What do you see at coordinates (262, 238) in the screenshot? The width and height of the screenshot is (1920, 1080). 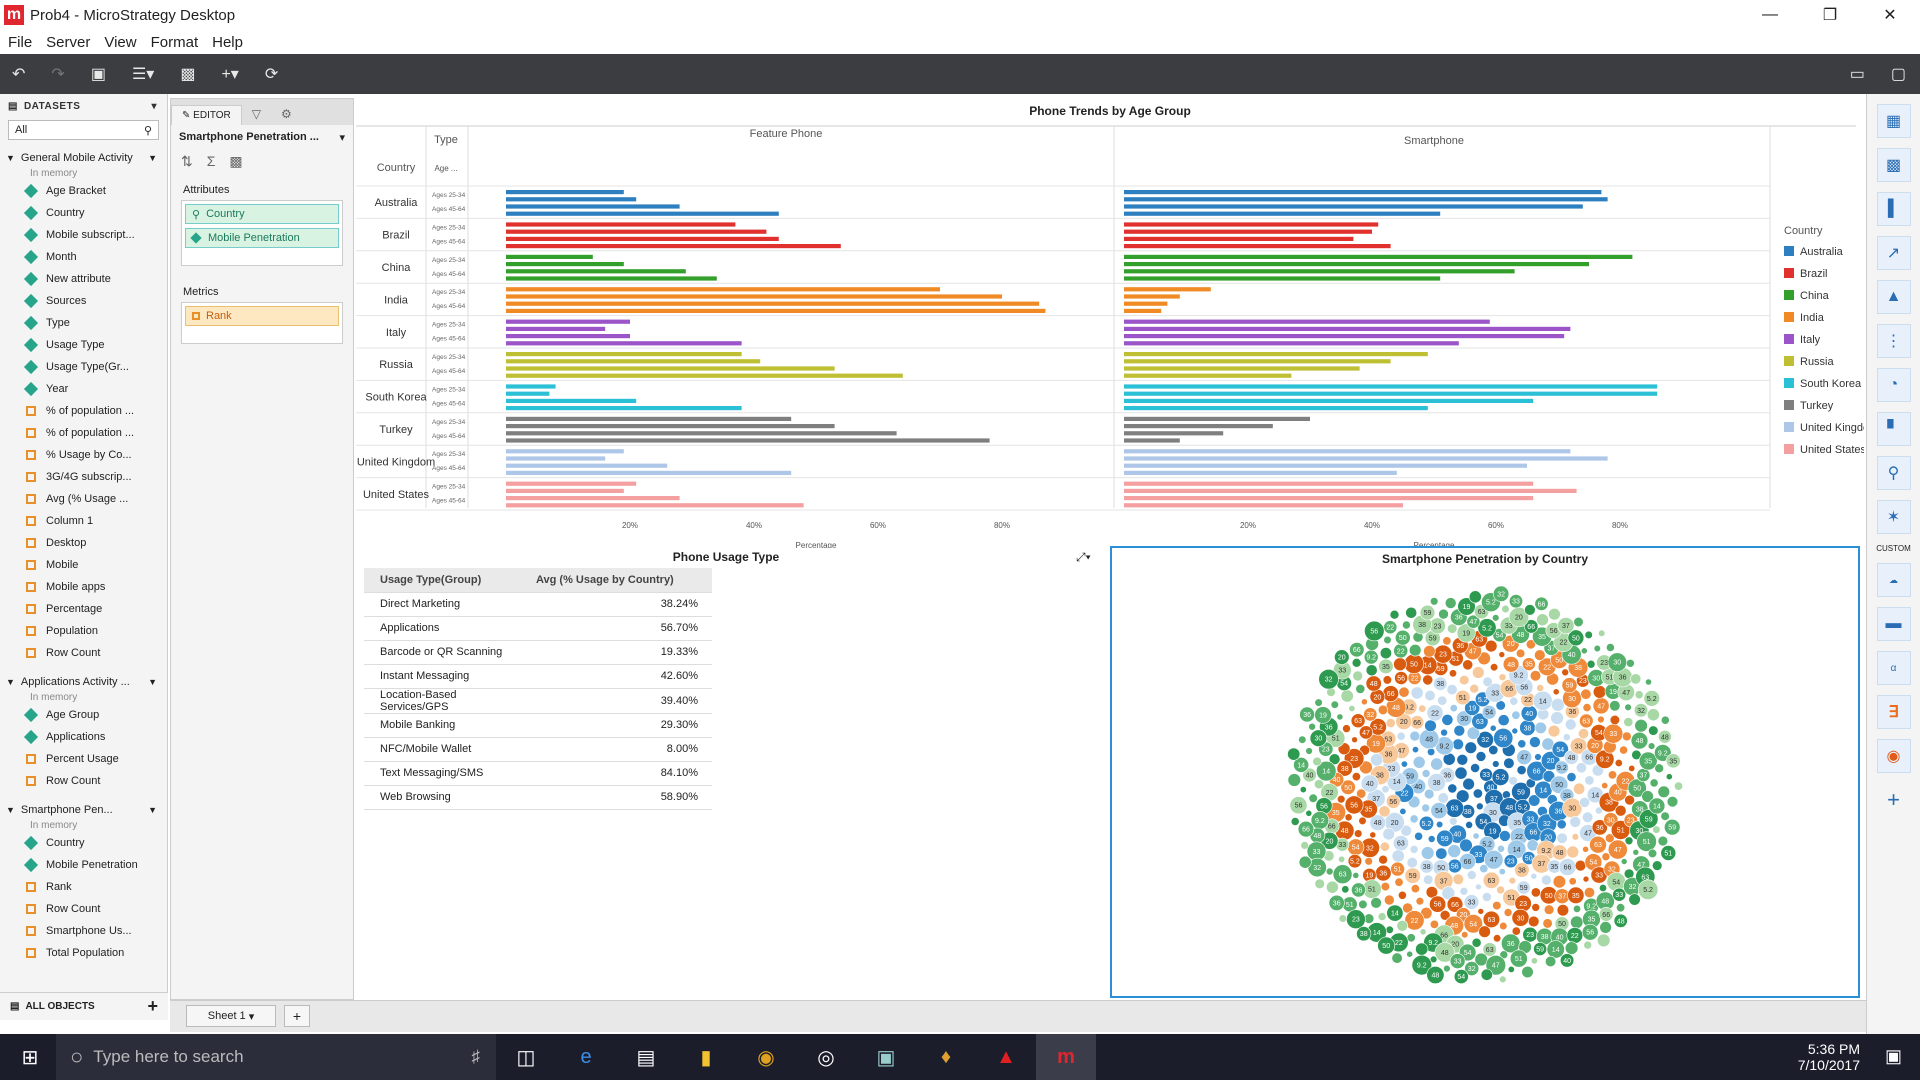 I see `attribute-pill-mobile-penetration: Mobile Penetration` at bounding box center [262, 238].